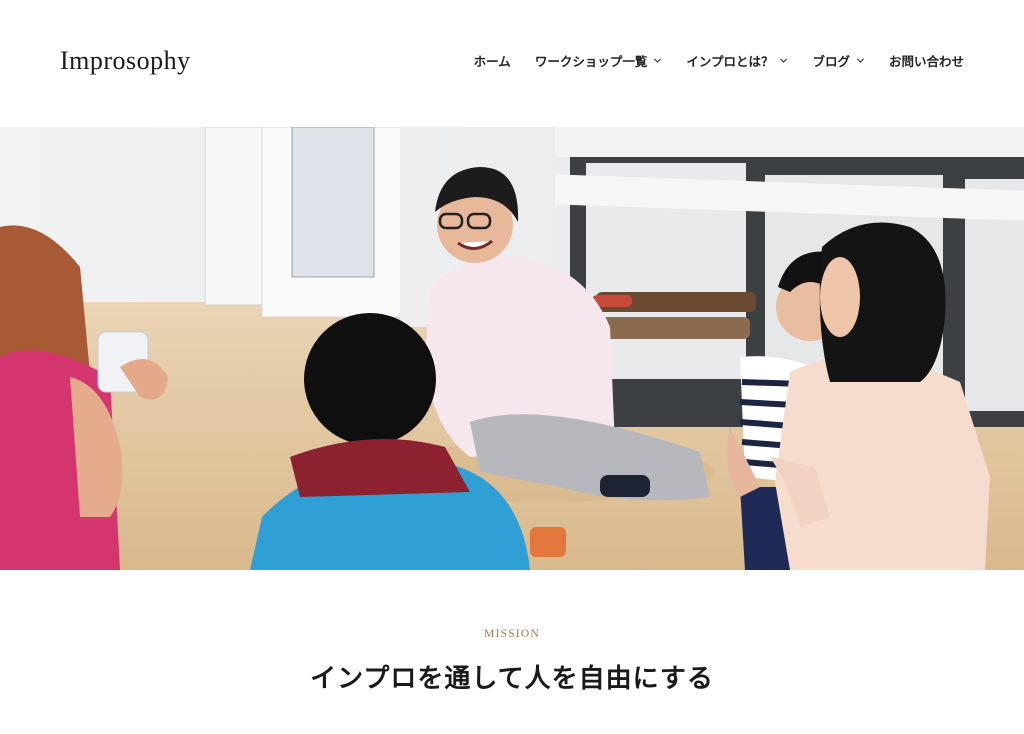 The width and height of the screenshot is (1024, 734). What do you see at coordinates (591, 61) in the screenshot?
I see `nav-item-label: ワークショップ一覧` at bounding box center [591, 61].